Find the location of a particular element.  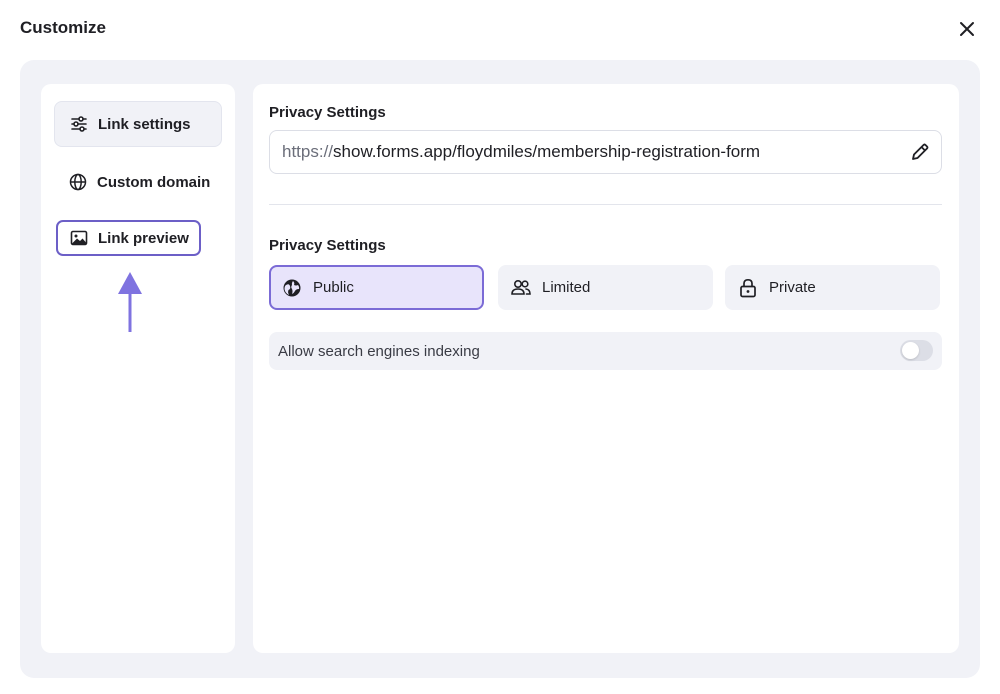

sidebar-item-label: Link settings is located at coordinates (144, 124).